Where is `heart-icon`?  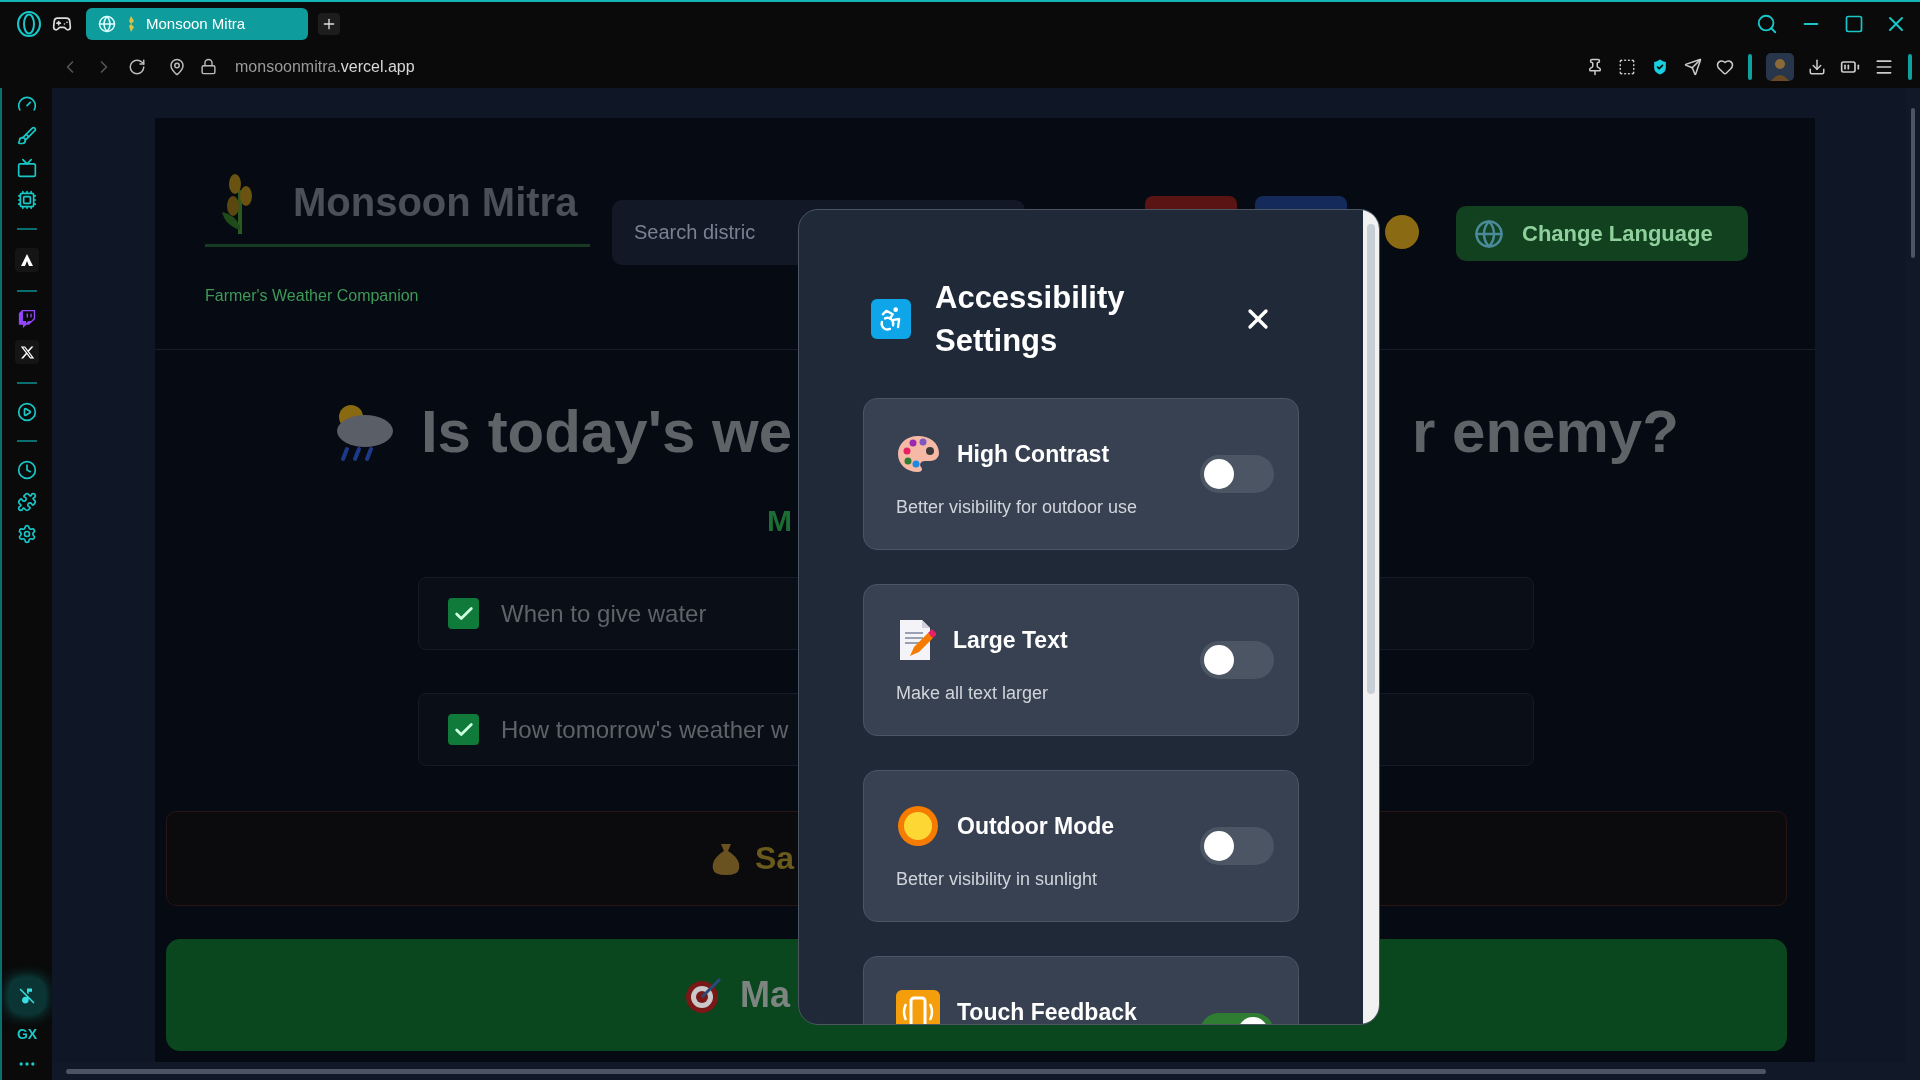
heart-icon is located at coordinates (1725, 66).